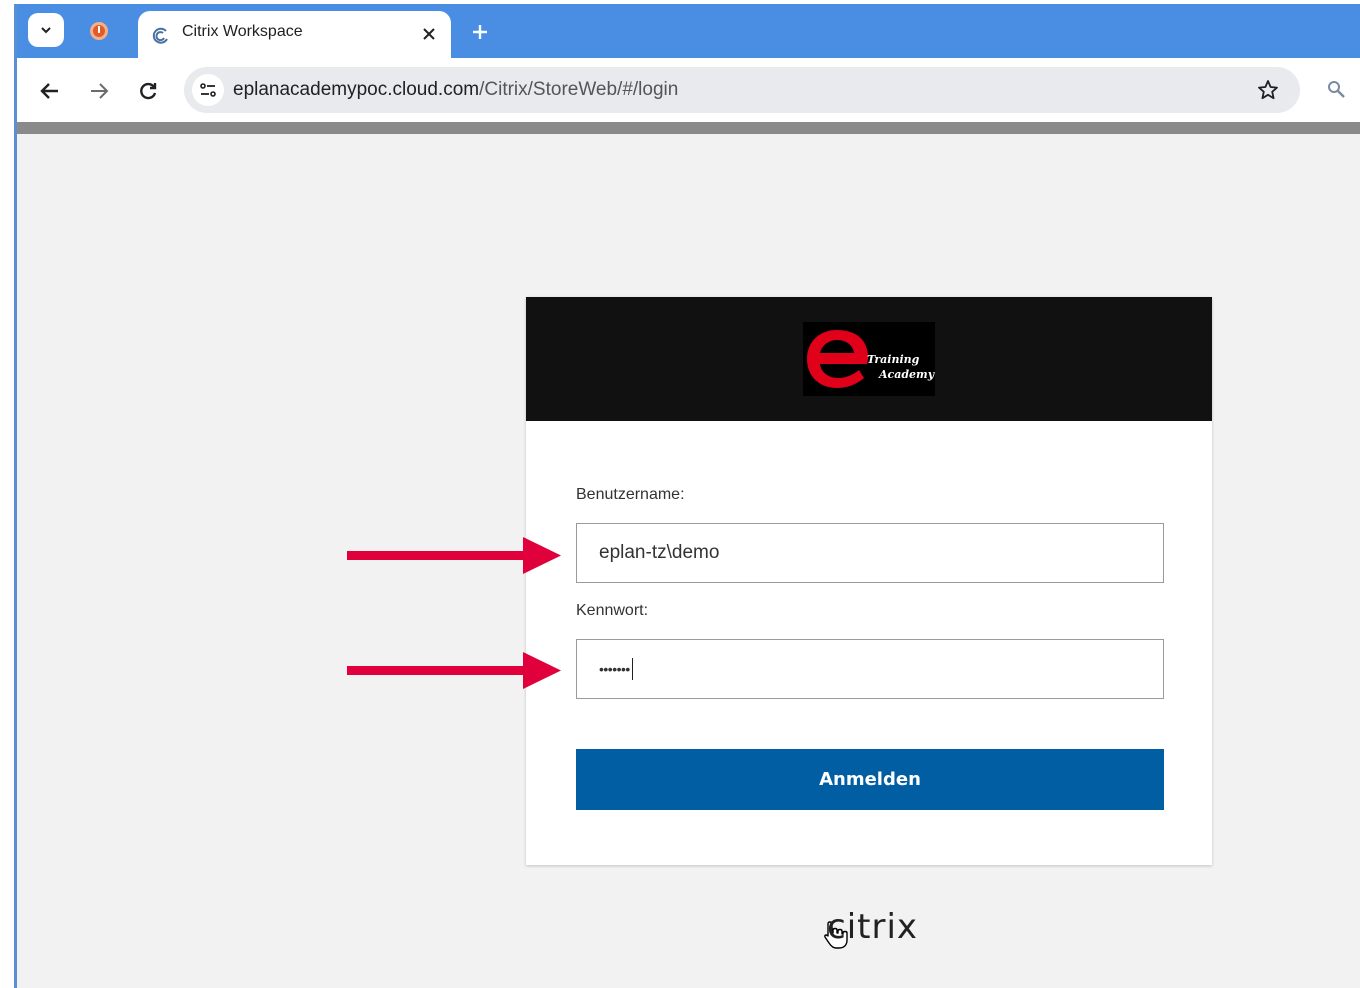 Image resolution: width=1360 pixels, height=988 pixels. What do you see at coordinates (688, 32) in the screenshot?
I see `tab-strip: Citrix Workspace` at bounding box center [688, 32].